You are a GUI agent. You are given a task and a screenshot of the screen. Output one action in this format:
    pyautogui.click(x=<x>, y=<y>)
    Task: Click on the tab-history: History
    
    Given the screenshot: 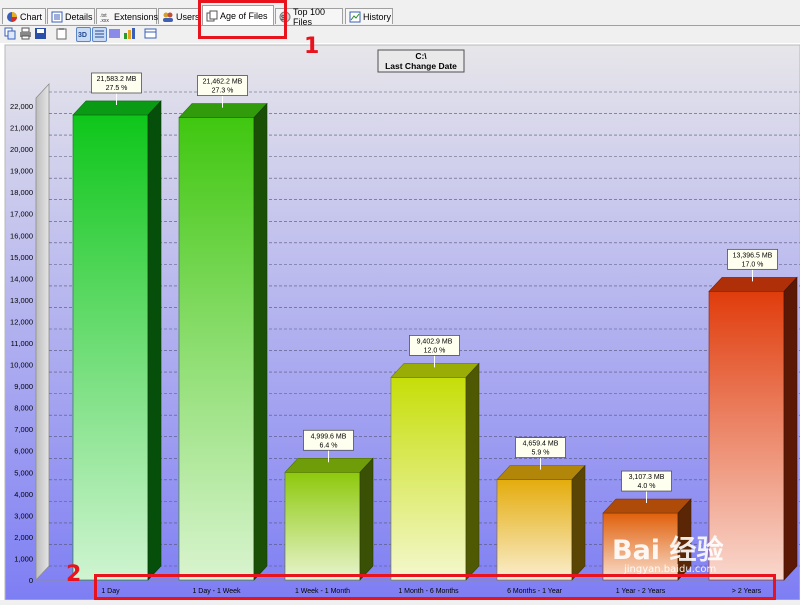 What is the action you would take?
    pyautogui.click(x=369, y=16)
    